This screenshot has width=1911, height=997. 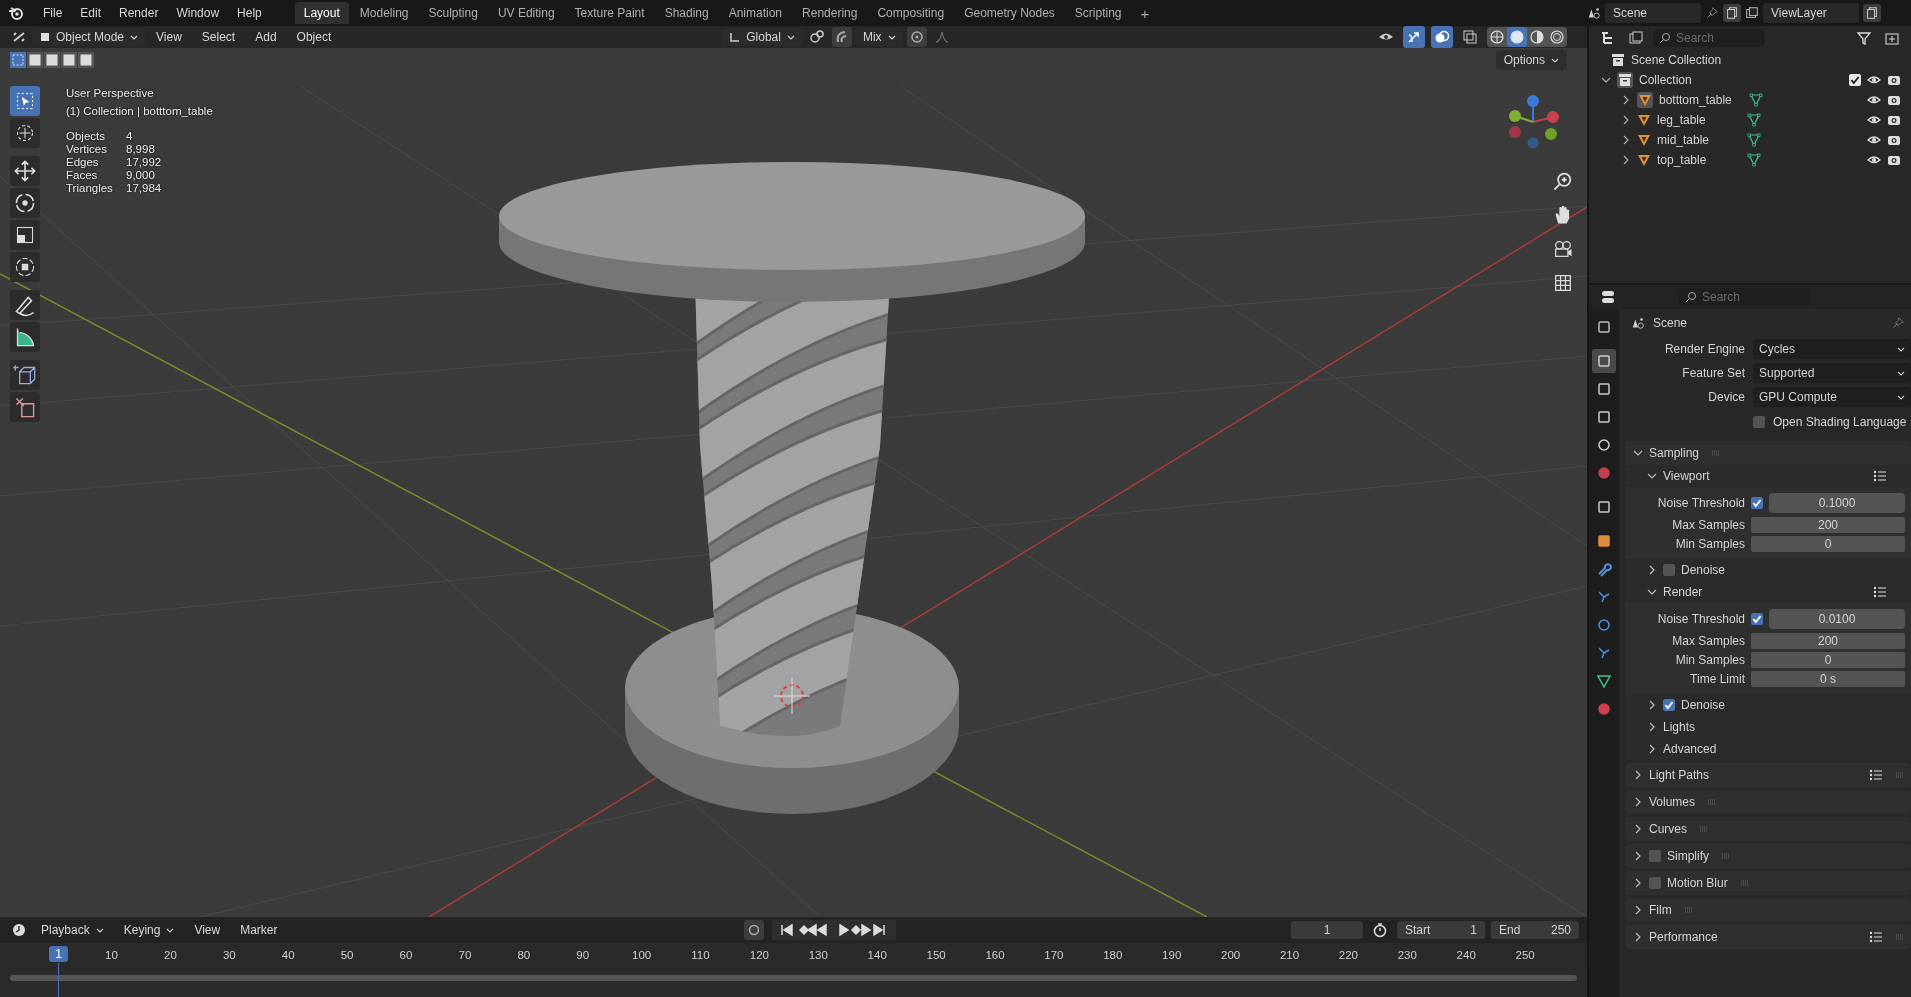 What do you see at coordinates (314, 37) in the screenshot?
I see `viewport-menu-item: Object` at bounding box center [314, 37].